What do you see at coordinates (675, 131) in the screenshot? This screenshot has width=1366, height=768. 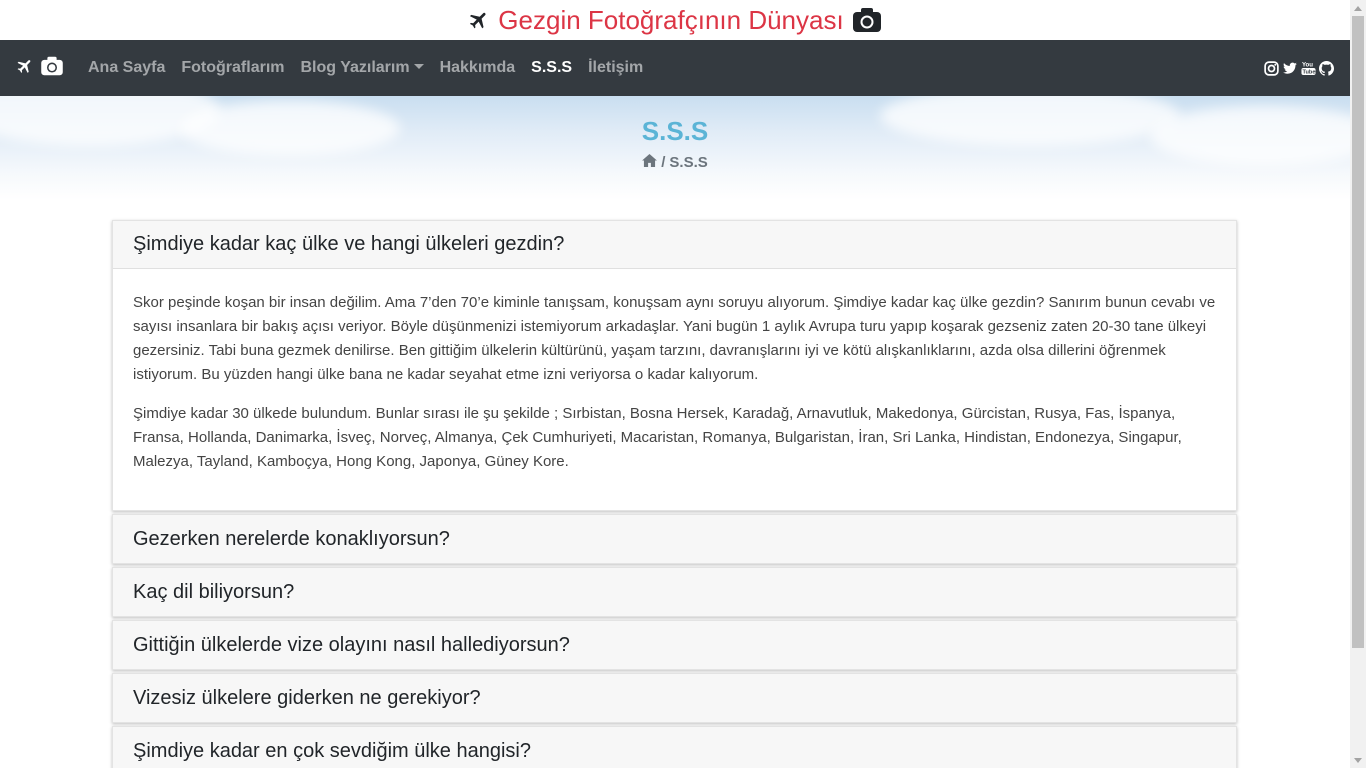 I see `page-title: S.S.S` at bounding box center [675, 131].